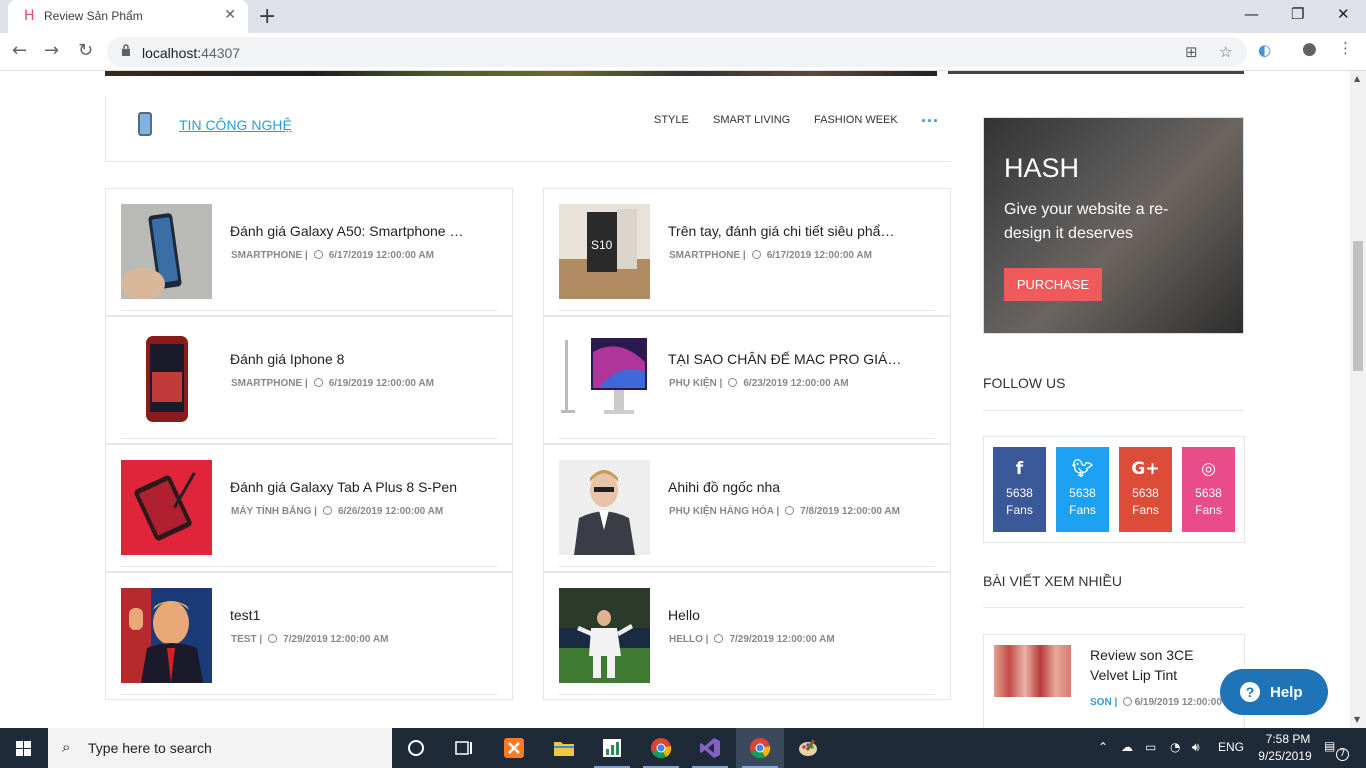 This screenshot has height=768, width=1366. Describe the element at coordinates (1329, 746) in the screenshot. I see `notifications-icon: ▤` at that location.